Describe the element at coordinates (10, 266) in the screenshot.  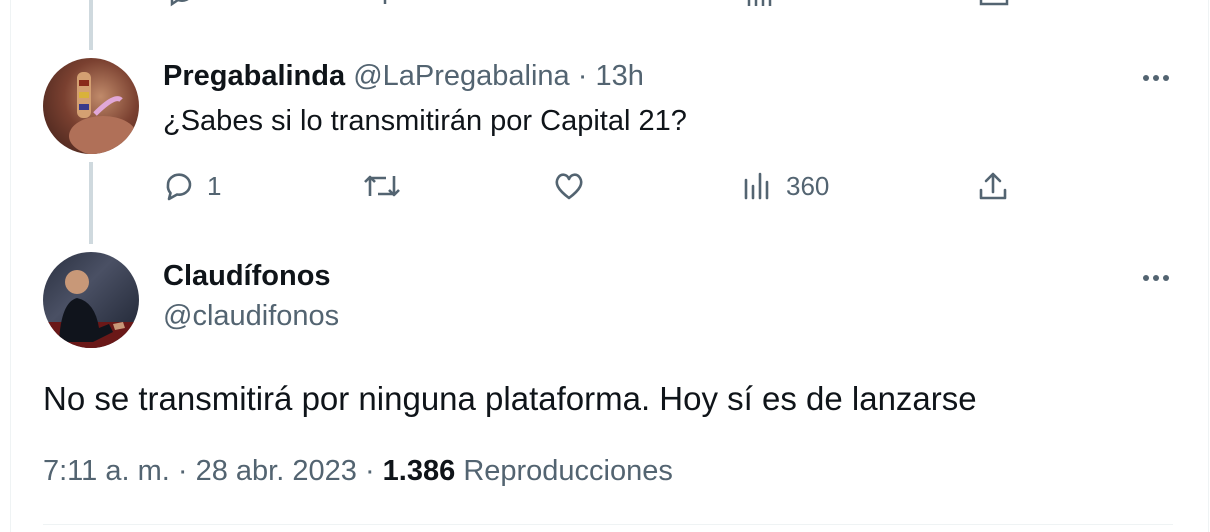
I see `frame-border-left` at that location.